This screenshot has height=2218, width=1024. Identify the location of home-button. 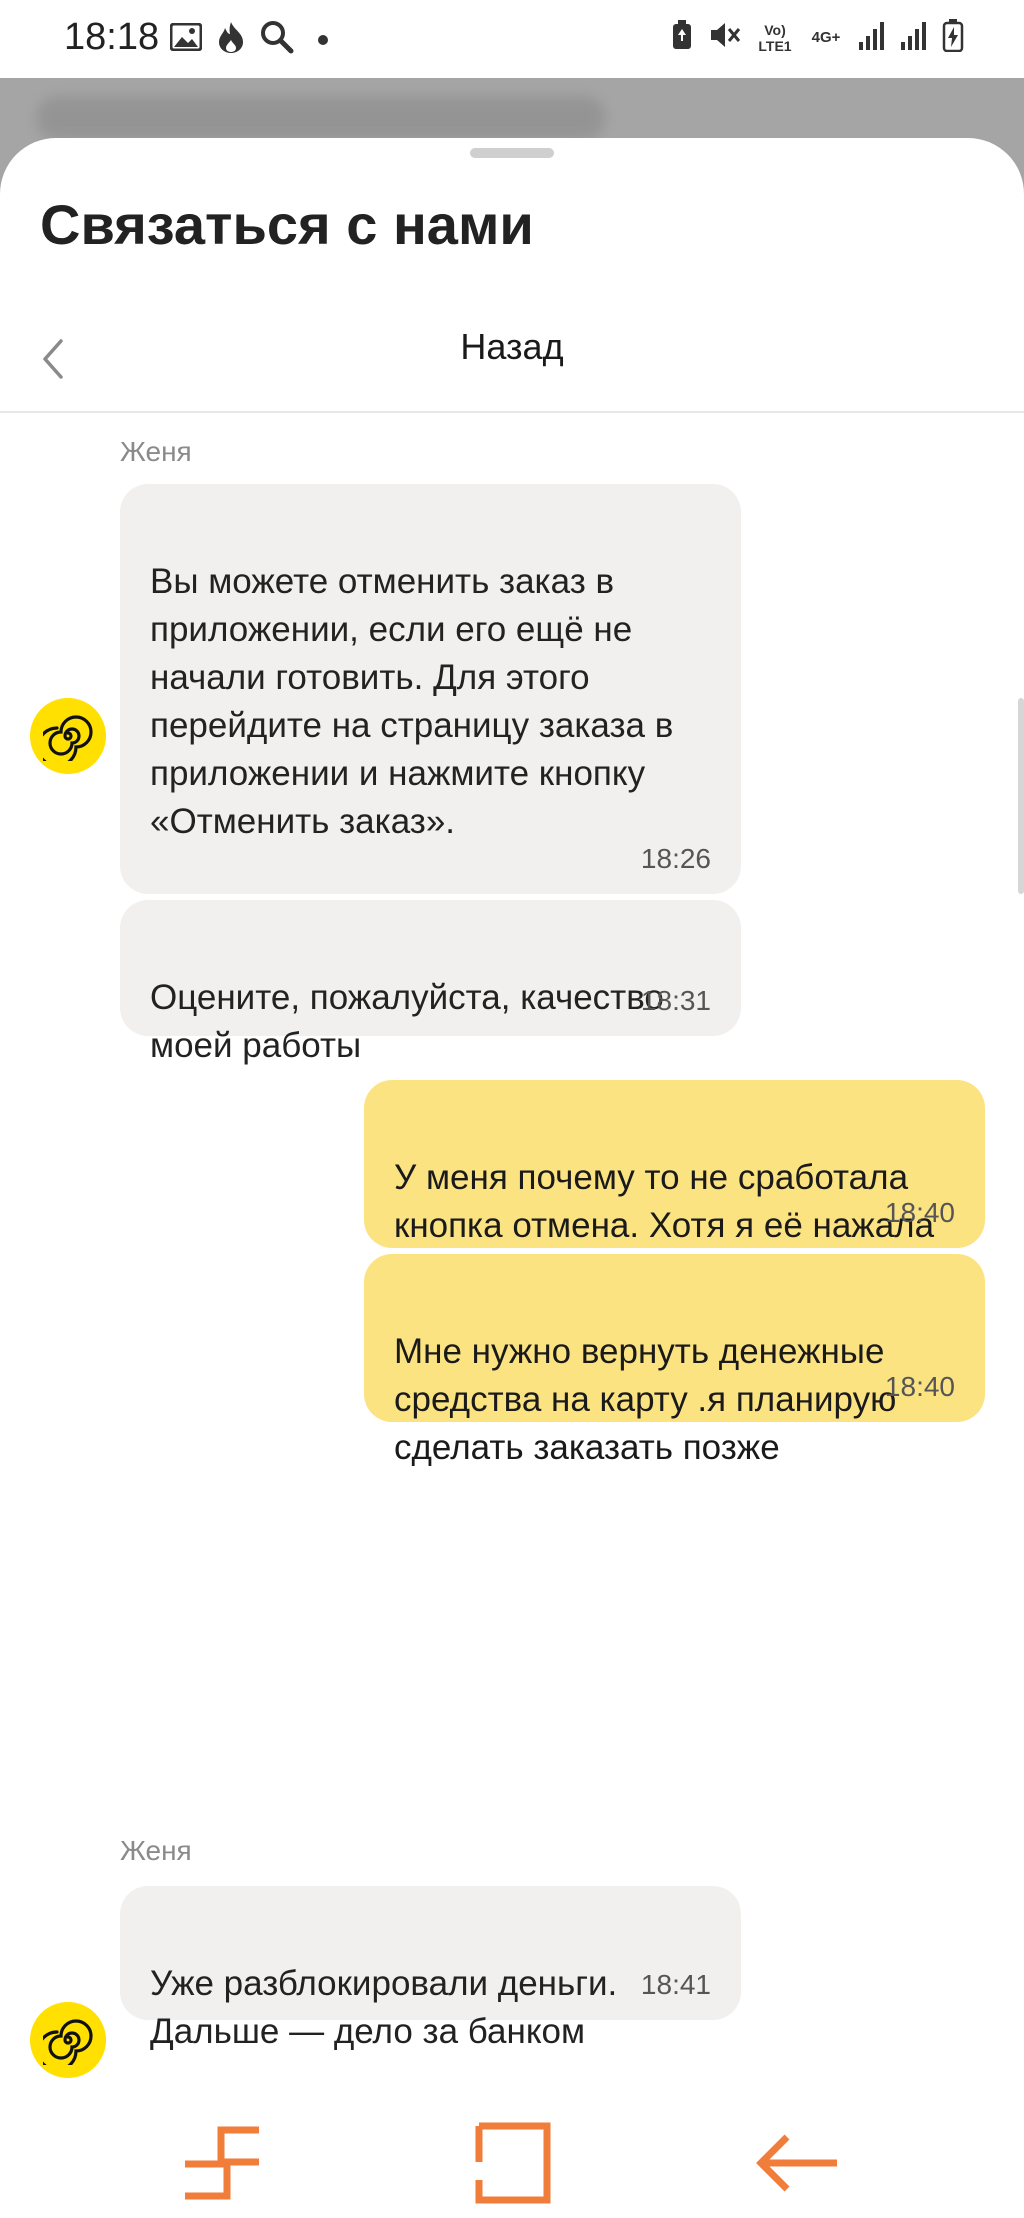
(512, 2163).